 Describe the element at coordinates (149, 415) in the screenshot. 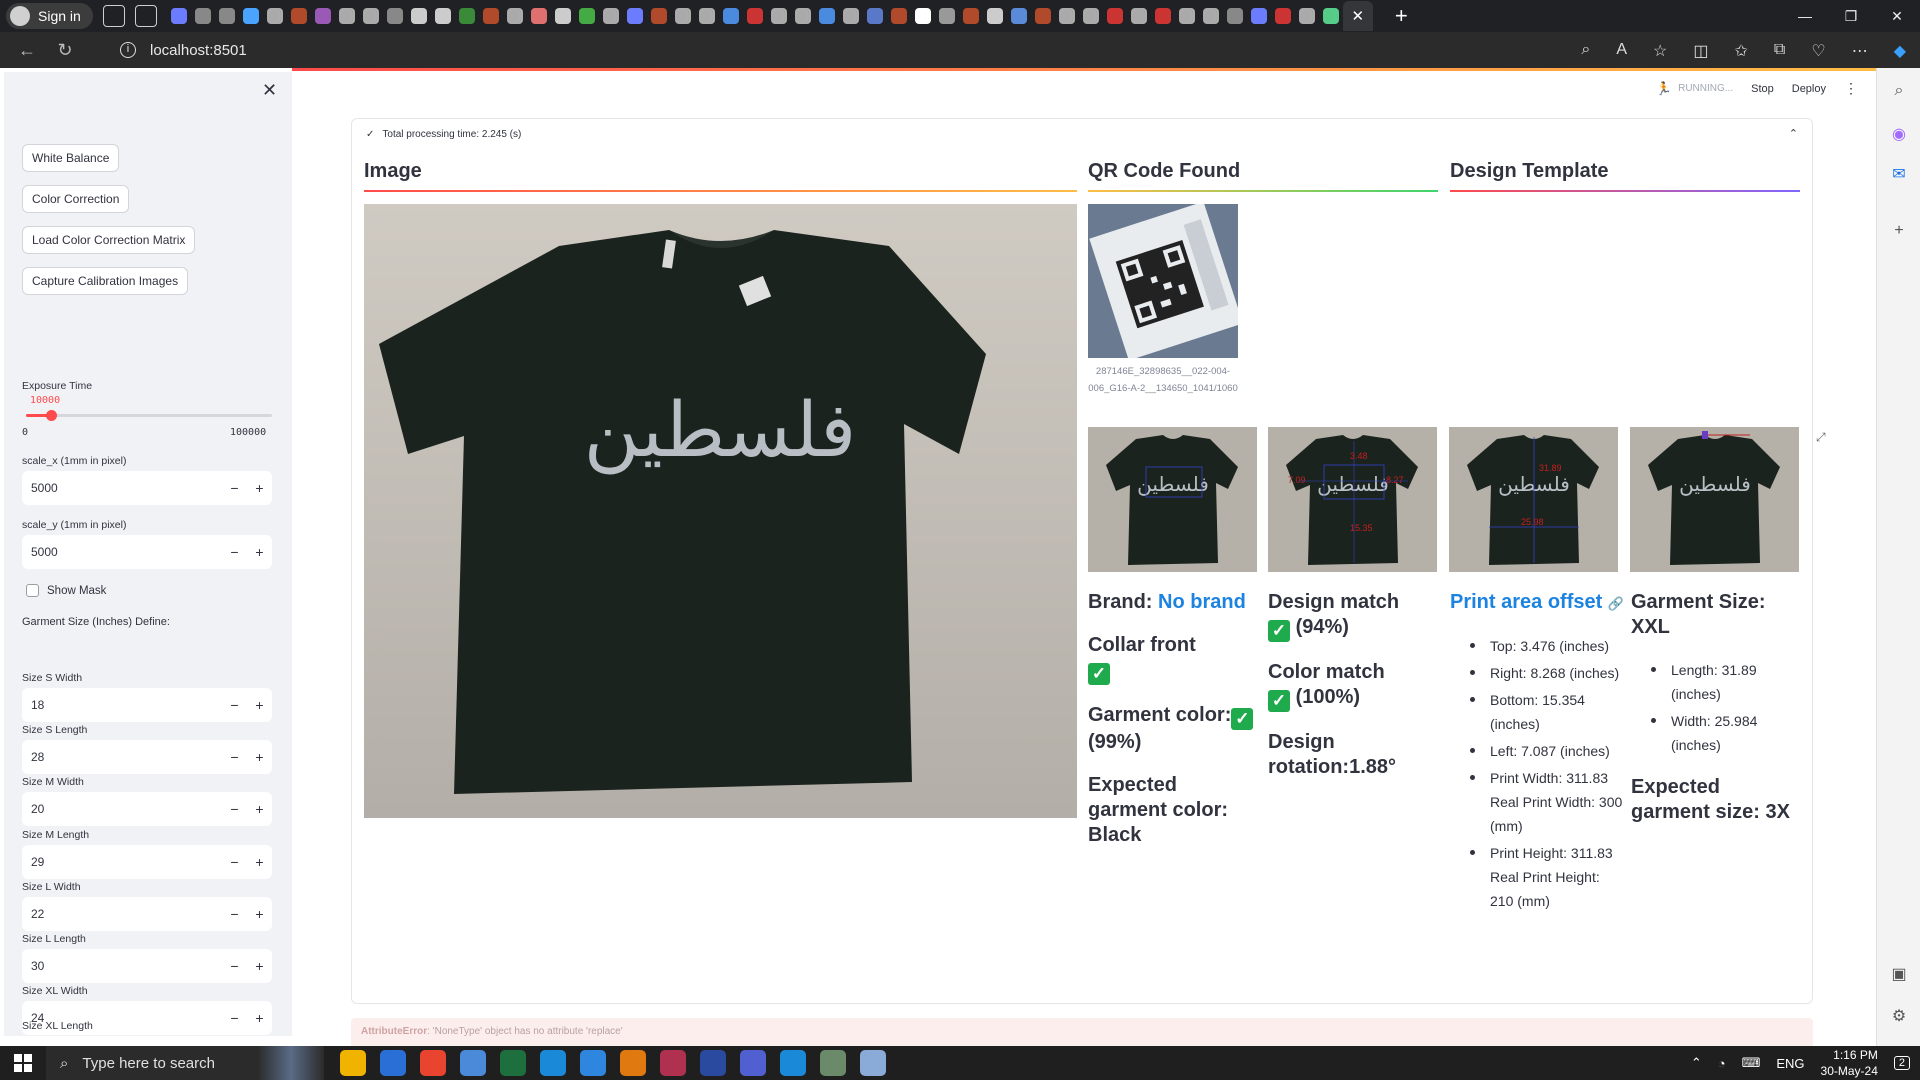

I see `exposure-slider` at that location.